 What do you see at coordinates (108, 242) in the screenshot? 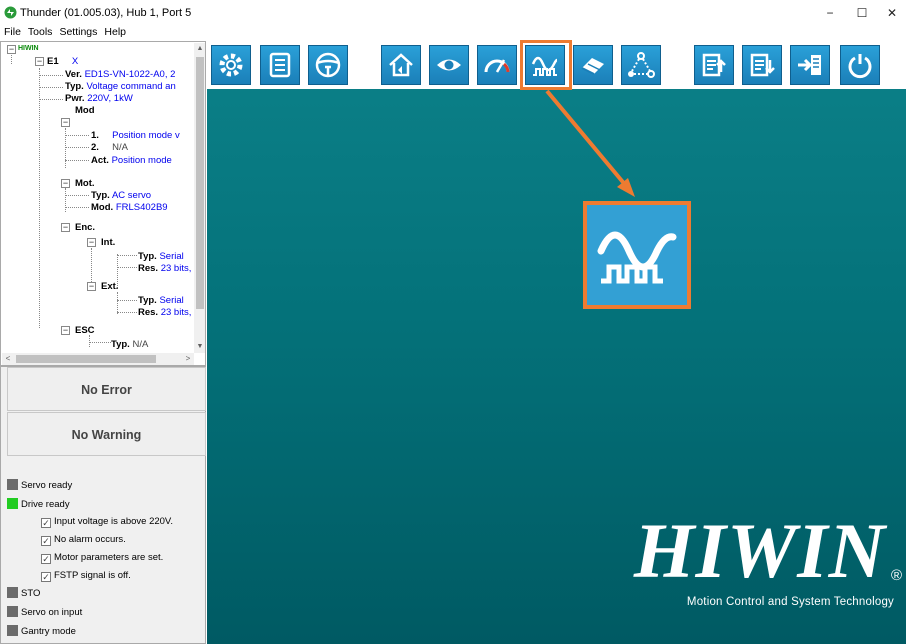
I see `tree-node-int: Int.` at bounding box center [108, 242].